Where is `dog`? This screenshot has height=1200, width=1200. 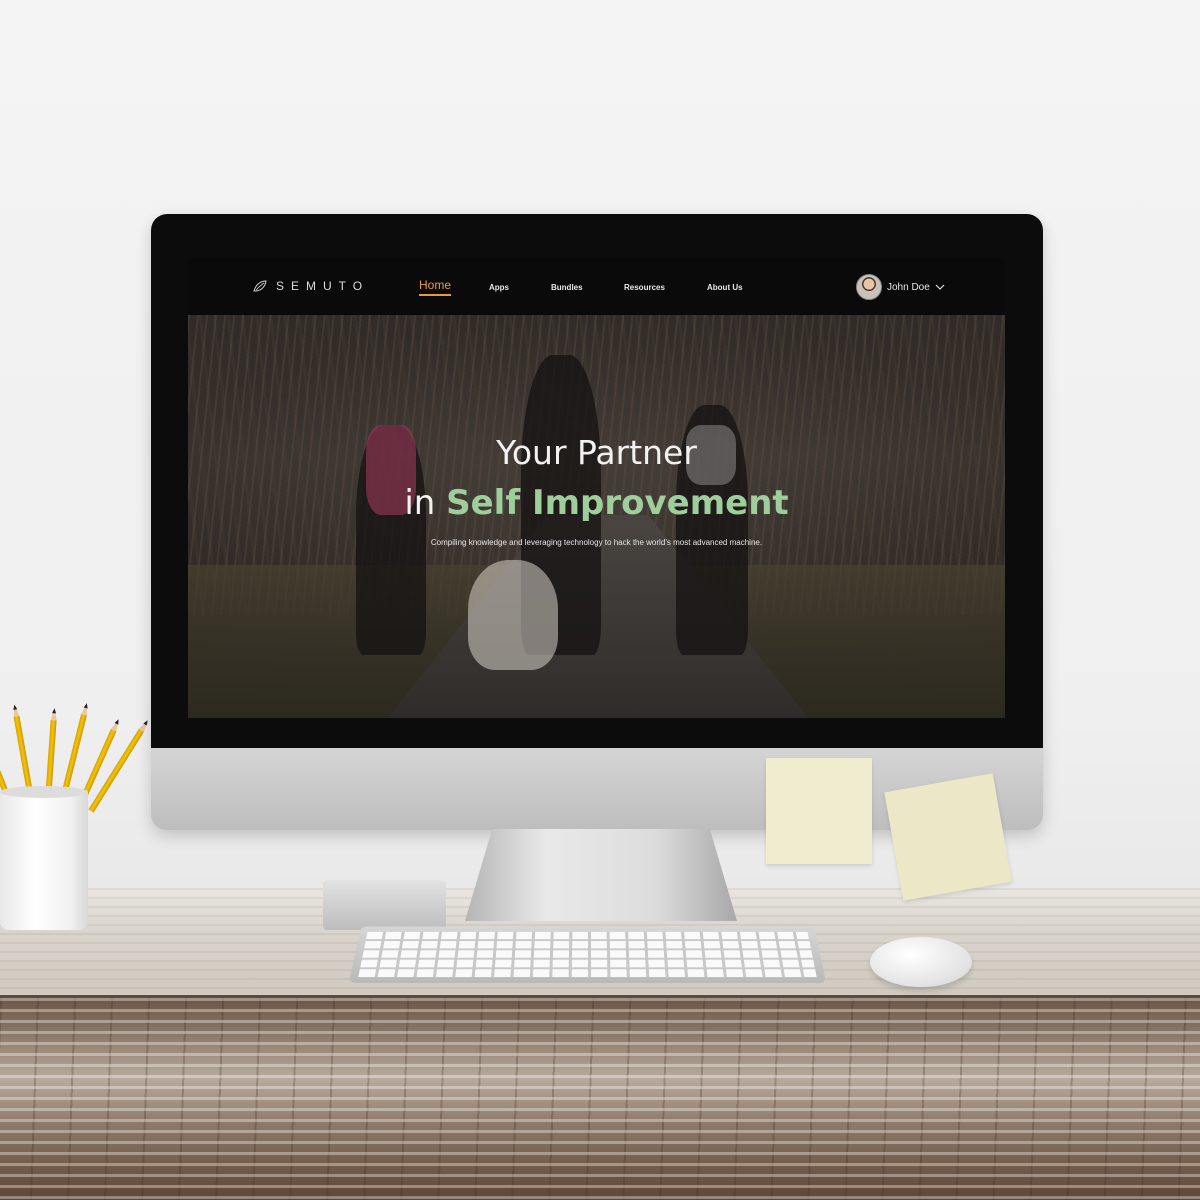 dog is located at coordinates (513, 615).